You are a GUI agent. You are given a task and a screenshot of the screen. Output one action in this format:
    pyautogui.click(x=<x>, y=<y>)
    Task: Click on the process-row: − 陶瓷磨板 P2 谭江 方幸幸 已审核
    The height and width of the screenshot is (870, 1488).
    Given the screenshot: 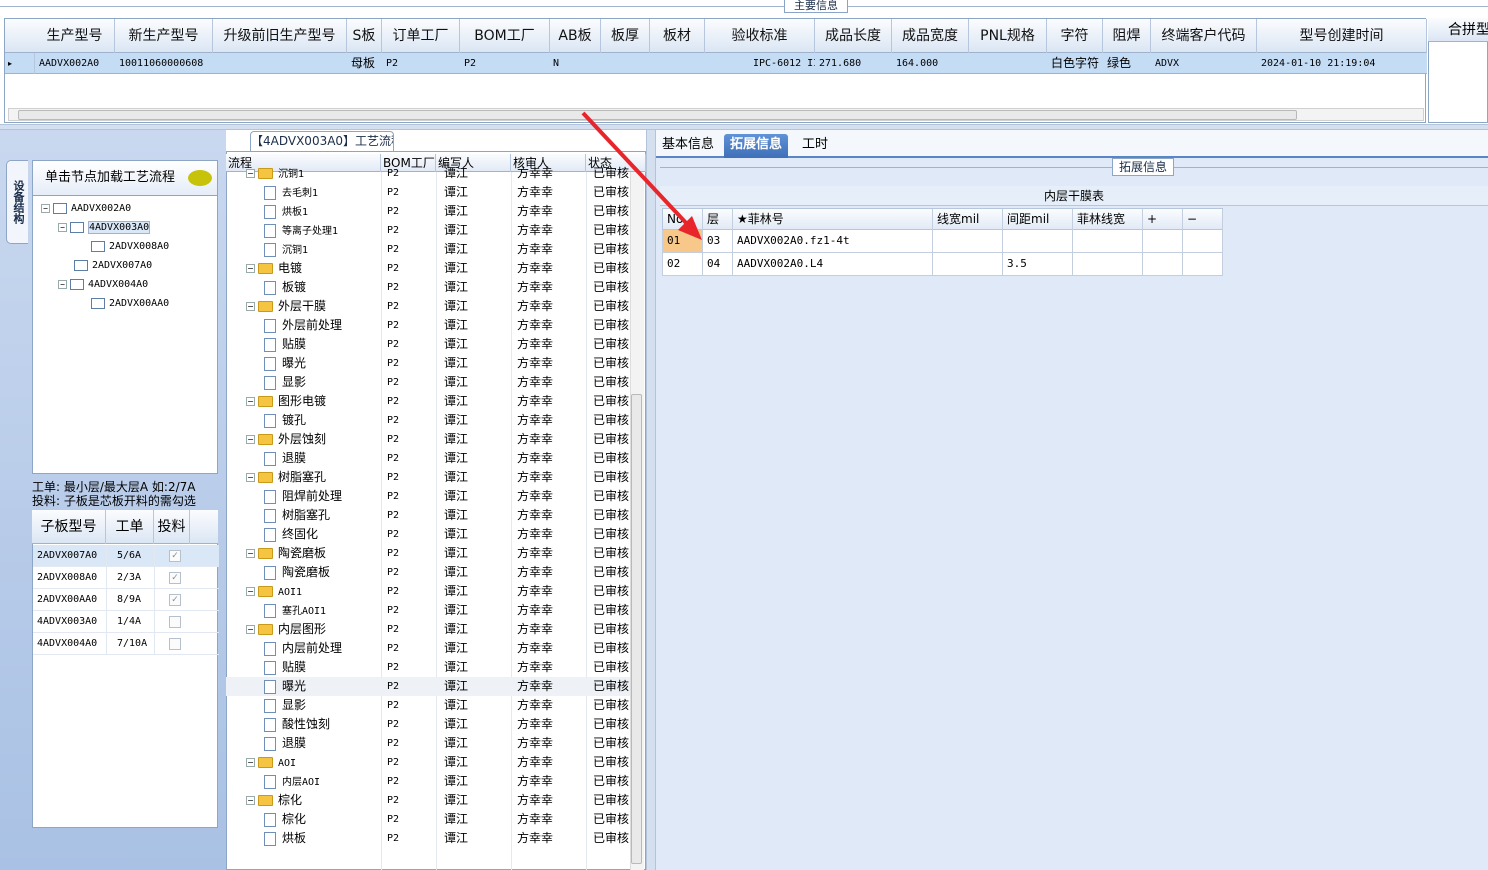 What is the action you would take?
    pyautogui.click(x=428, y=553)
    